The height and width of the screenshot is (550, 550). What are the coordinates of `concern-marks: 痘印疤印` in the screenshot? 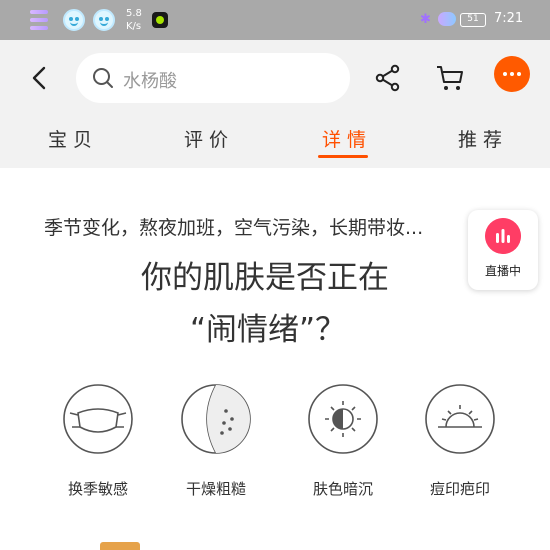 It's located at (460, 443).